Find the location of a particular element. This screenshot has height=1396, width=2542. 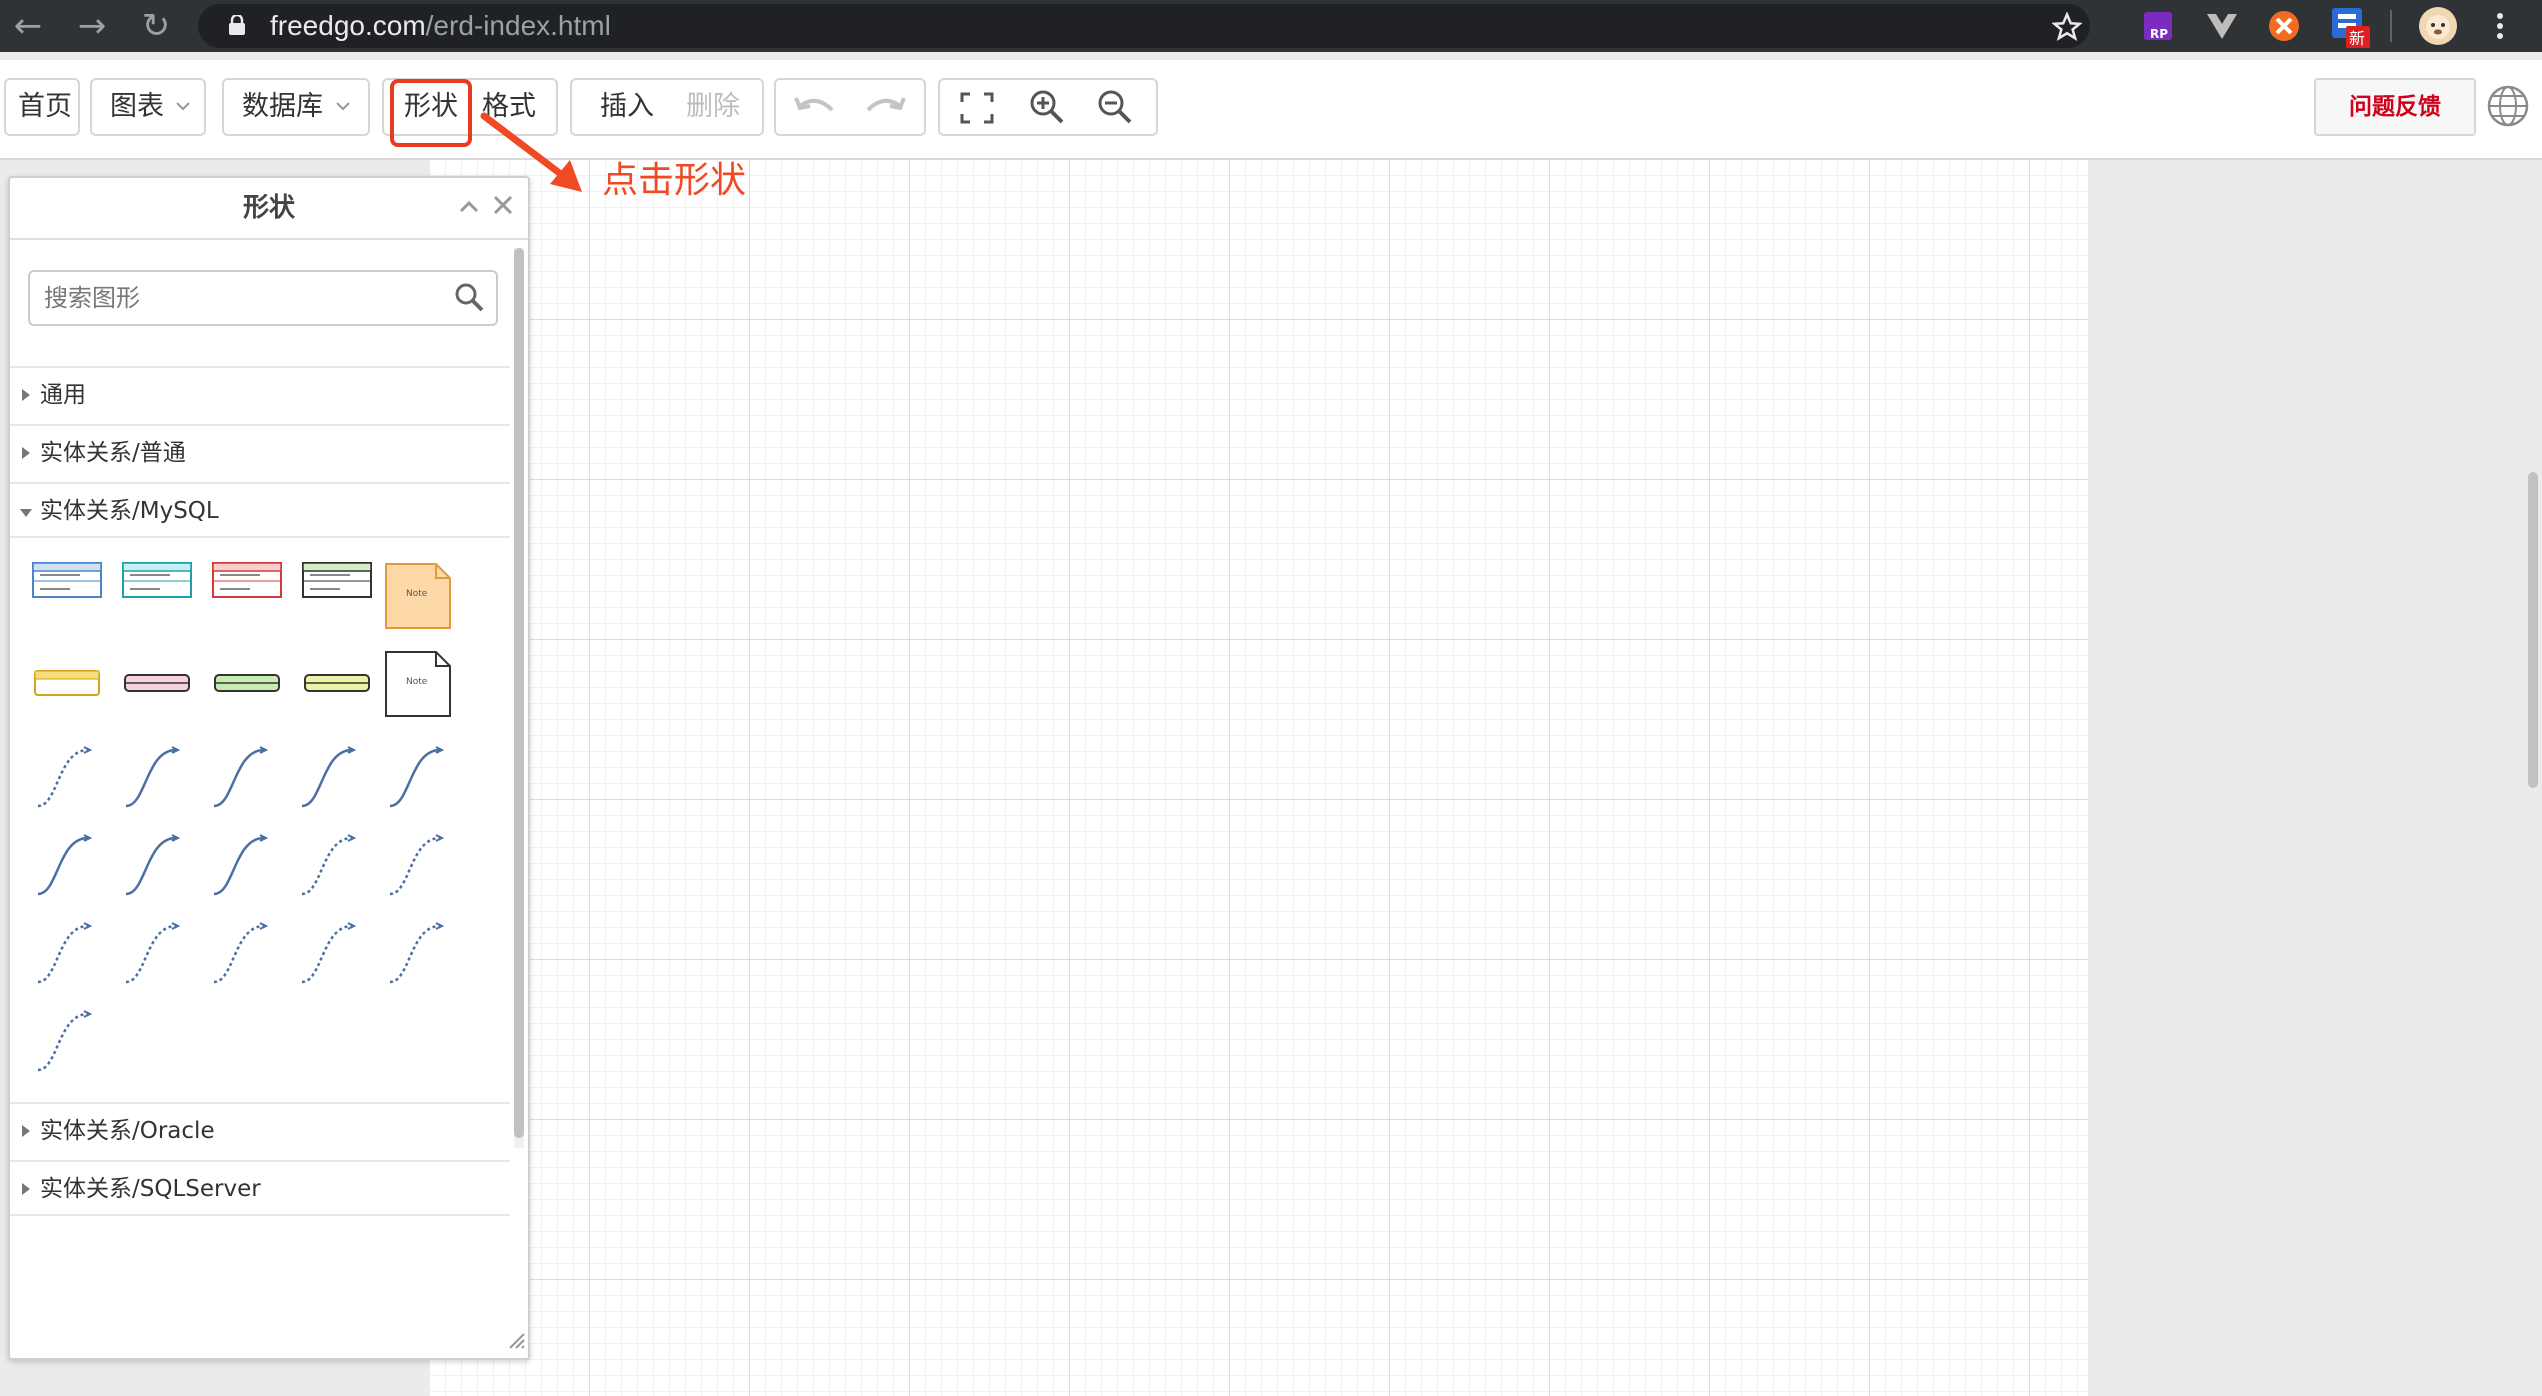

section-er-mysql: 实体关系/MySQL is located at coordinates (260, 510).